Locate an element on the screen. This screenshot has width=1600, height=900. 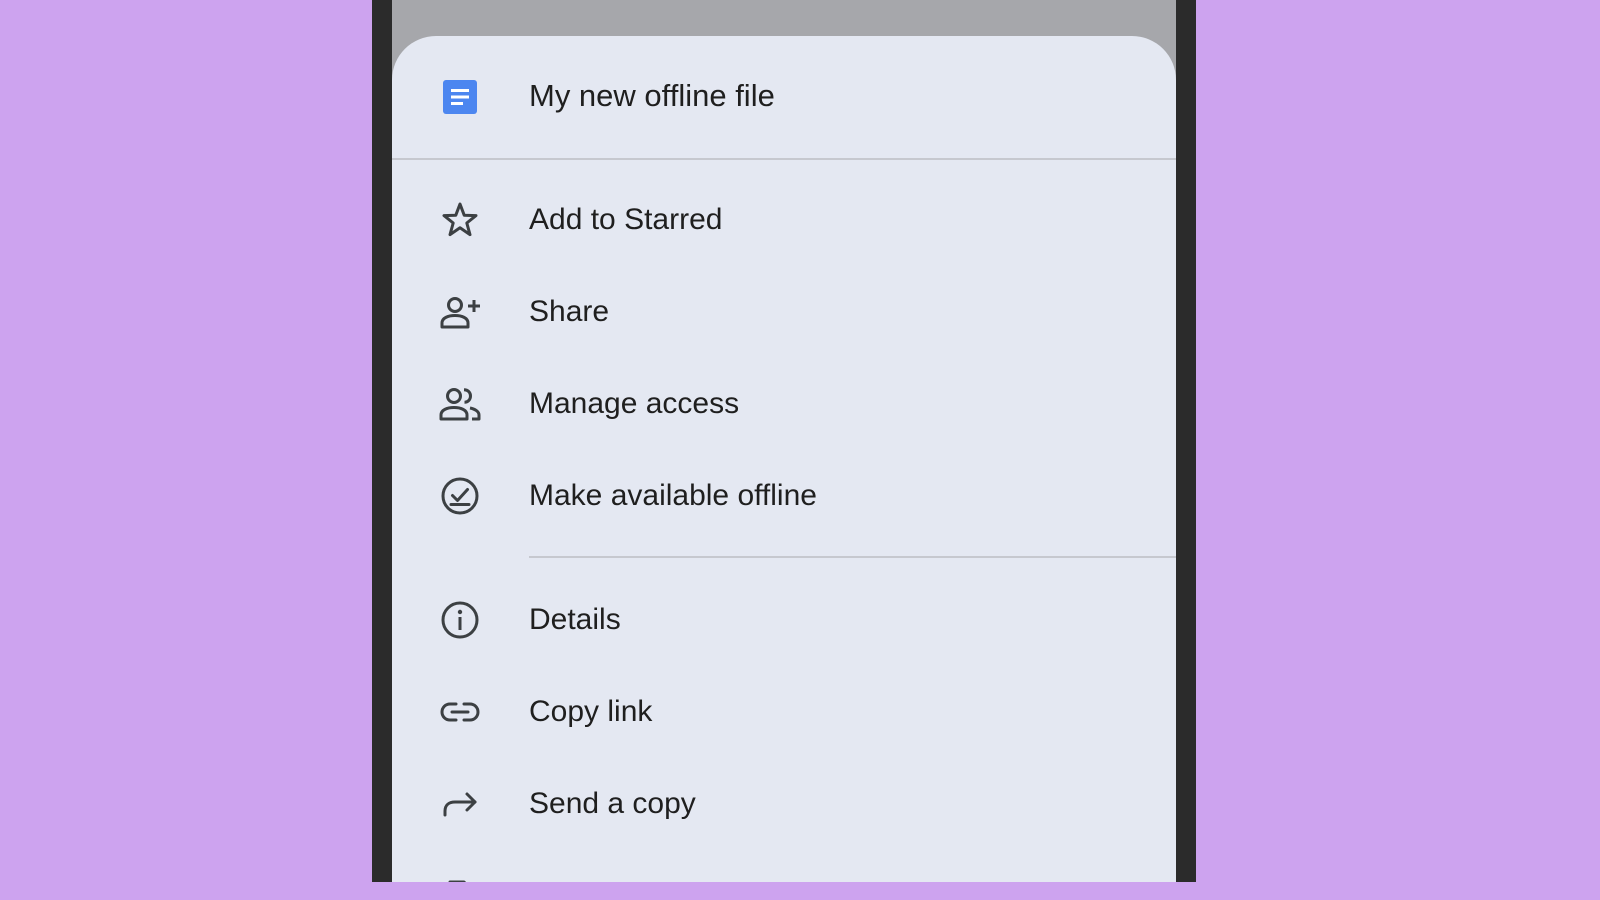
menu-item-manage-access: Manage access is located at coordinates (784, 404).